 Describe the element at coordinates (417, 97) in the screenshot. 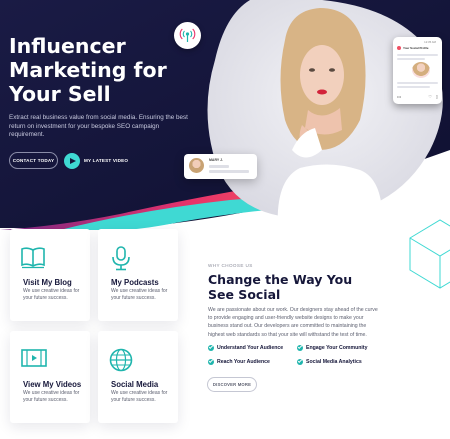

I see `profile-card-actions: ••• ♡ ▯` at that location.